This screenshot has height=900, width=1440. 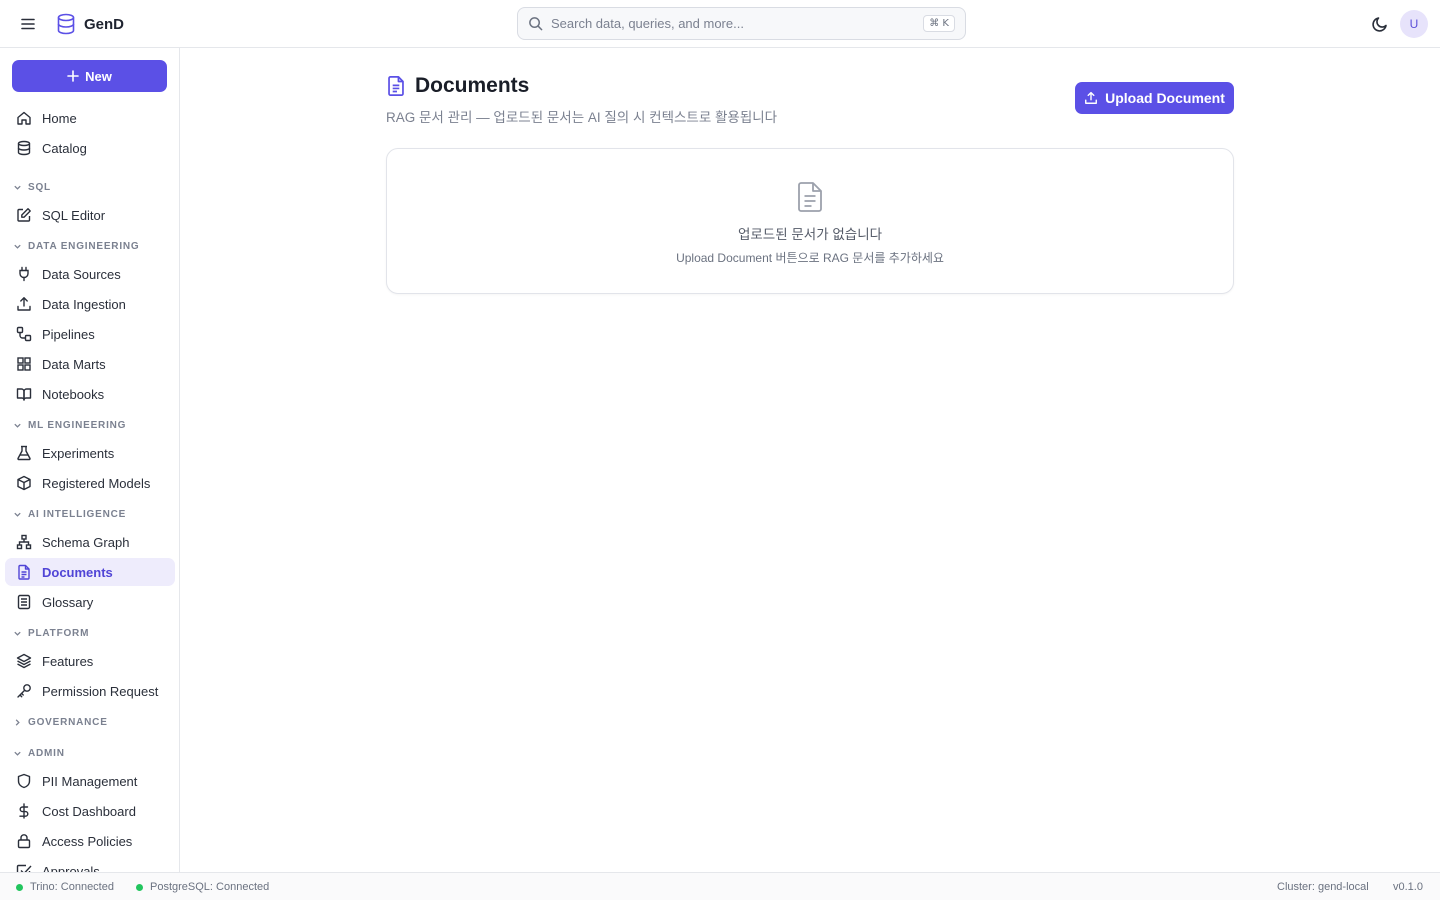 I want to click on search-box: ⌘ K, so click(x=741, y=23).